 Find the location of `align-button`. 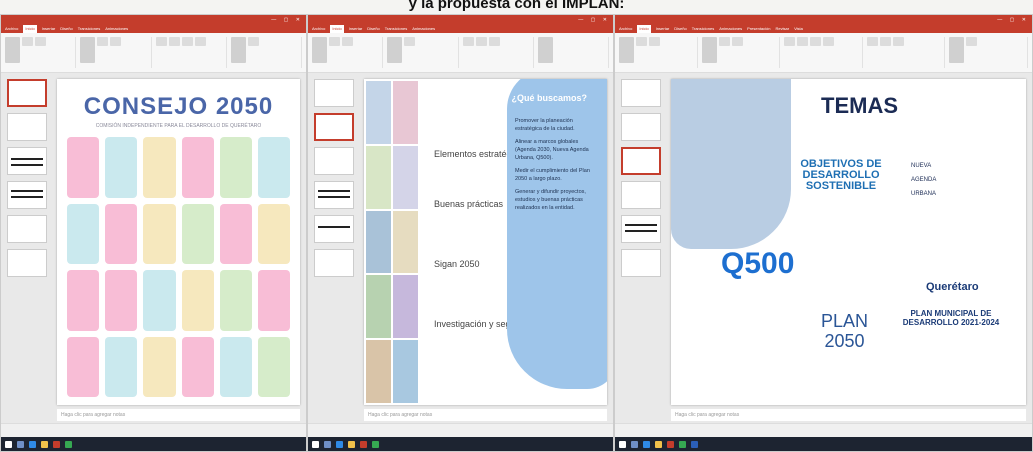

align-button is located at coordinates (898, 41).